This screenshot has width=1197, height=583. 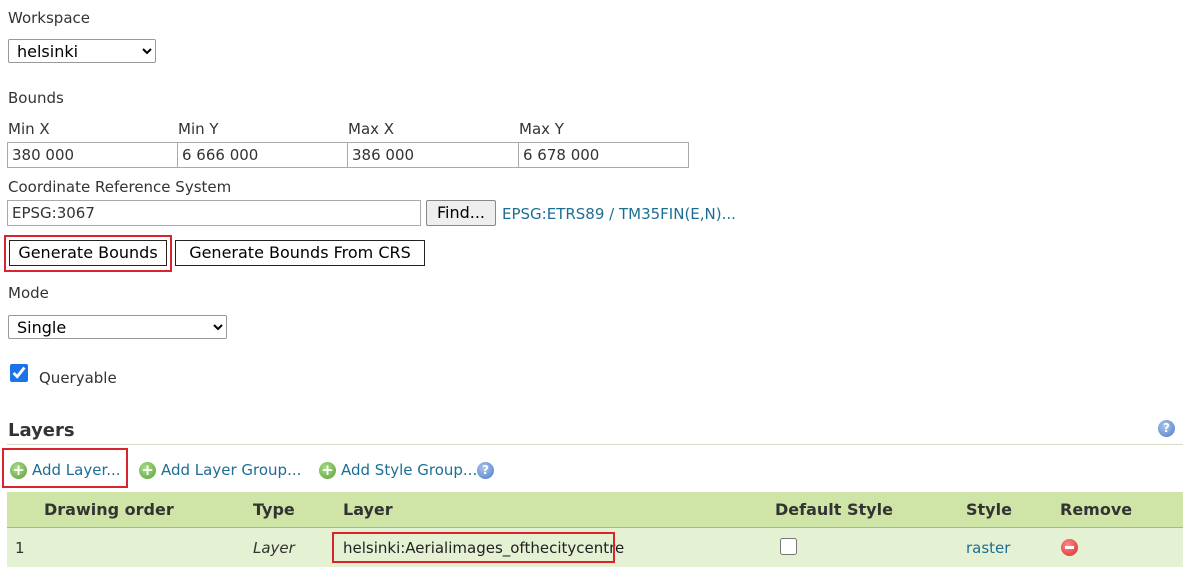 What do you see at coordinates (541, 129) in the screenshot?
I see `max-y-label: Max Y` at bounding box center [541, 129].